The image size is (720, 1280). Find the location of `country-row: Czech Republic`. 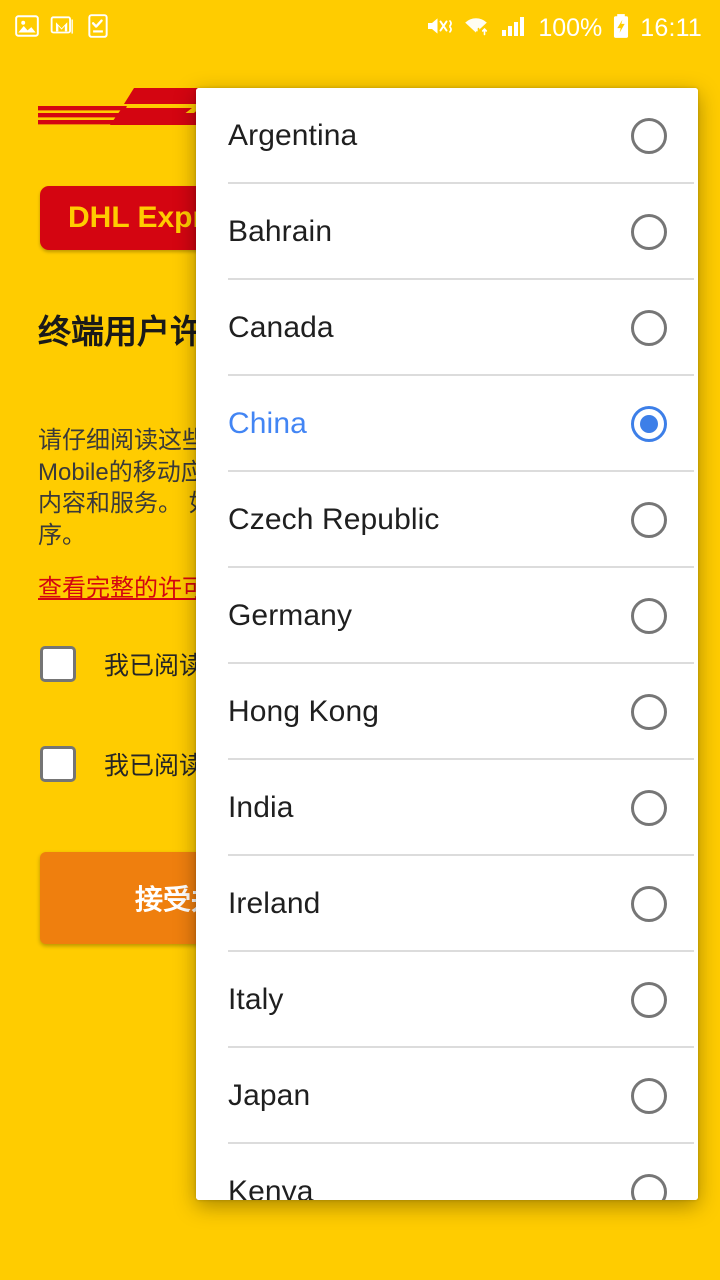

country-row: Czech Republic is located at coordinates (447, 520).